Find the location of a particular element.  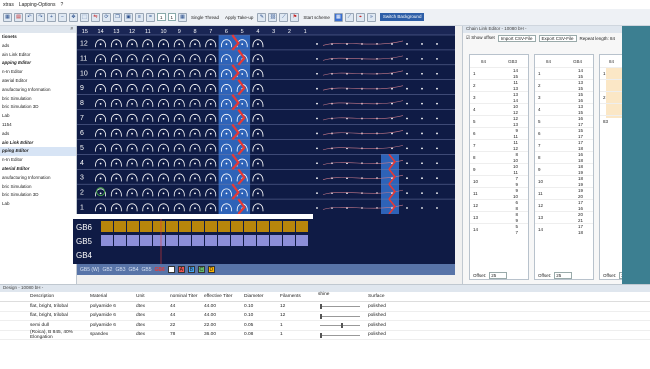

import-csv-button: Import CSV-File is located at coordinates (516, 38).